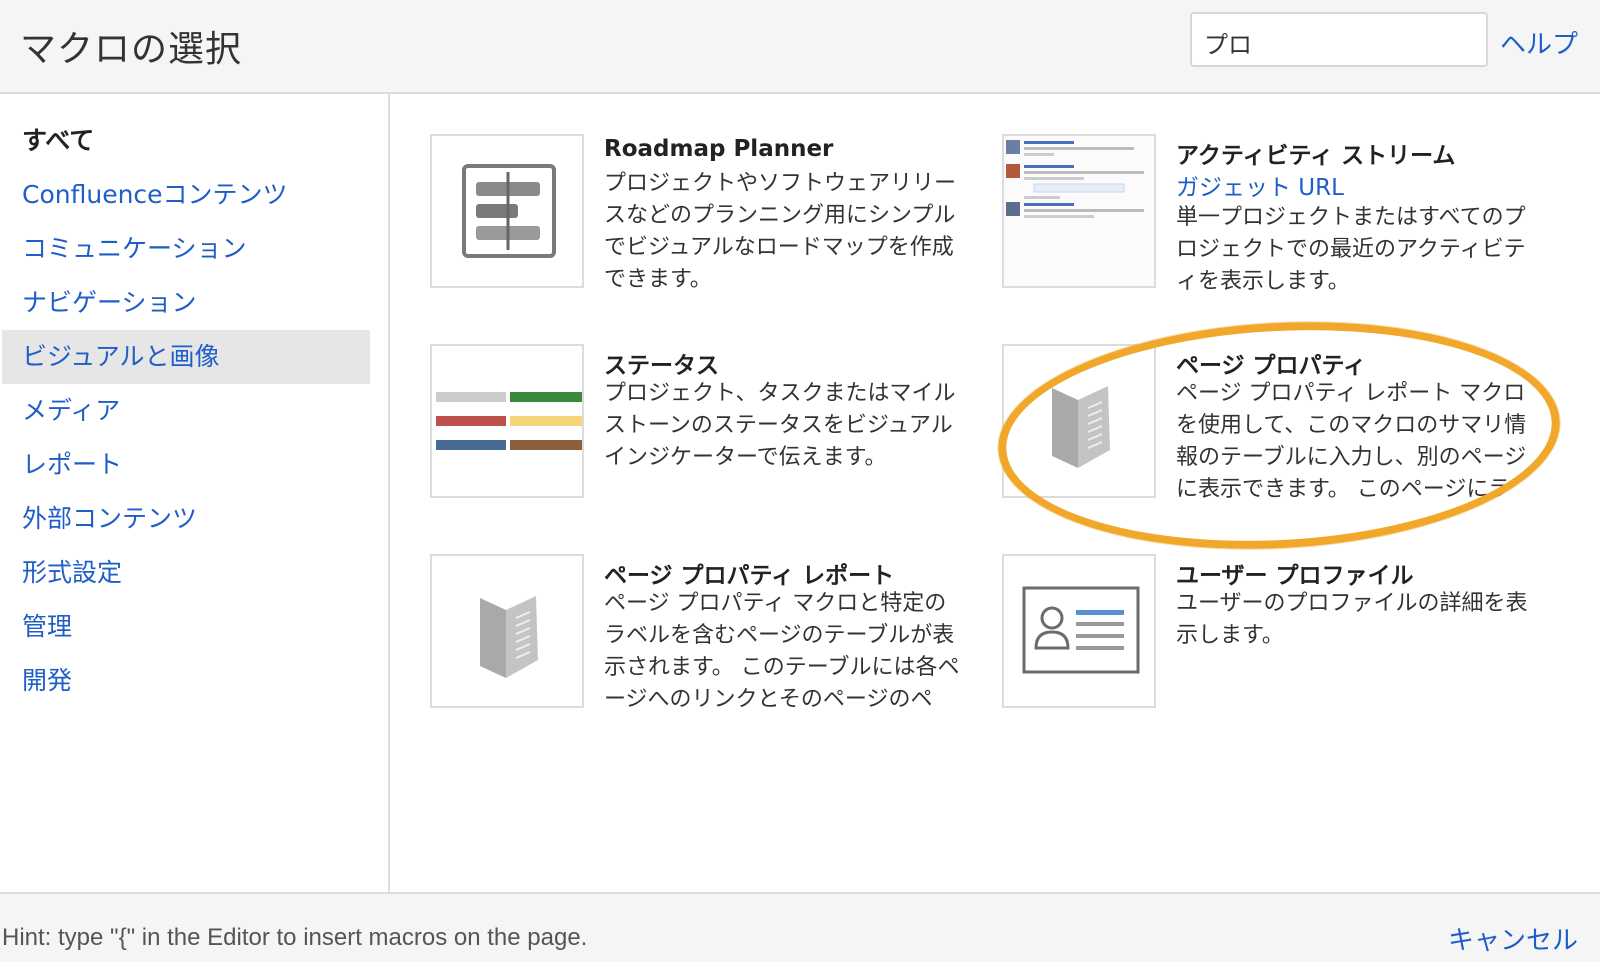 The image size is (1600, 962). What do you see at coordinates (1352, 619) in the screenshot?
I see `macro-description: ユーザーのプロファイルの詳細を表示します。` at bounding box center [1352, 619].